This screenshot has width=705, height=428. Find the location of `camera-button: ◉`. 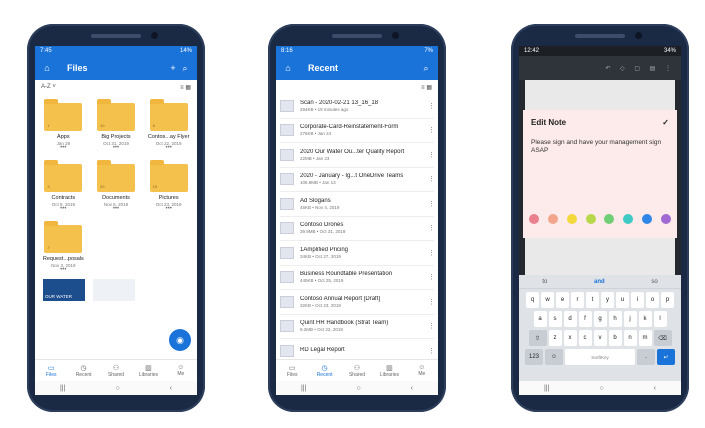

camera-button: ◉ is located at coordinates (180, 340).